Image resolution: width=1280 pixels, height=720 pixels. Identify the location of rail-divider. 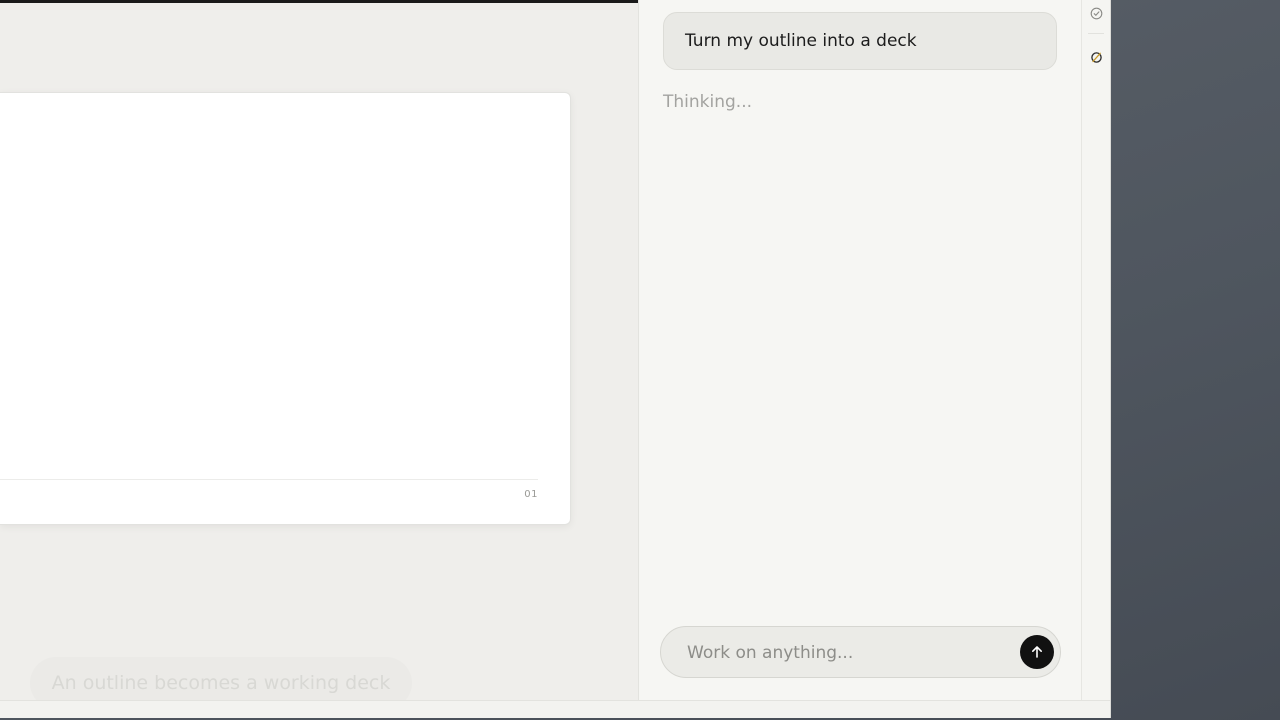
(1096, 33).